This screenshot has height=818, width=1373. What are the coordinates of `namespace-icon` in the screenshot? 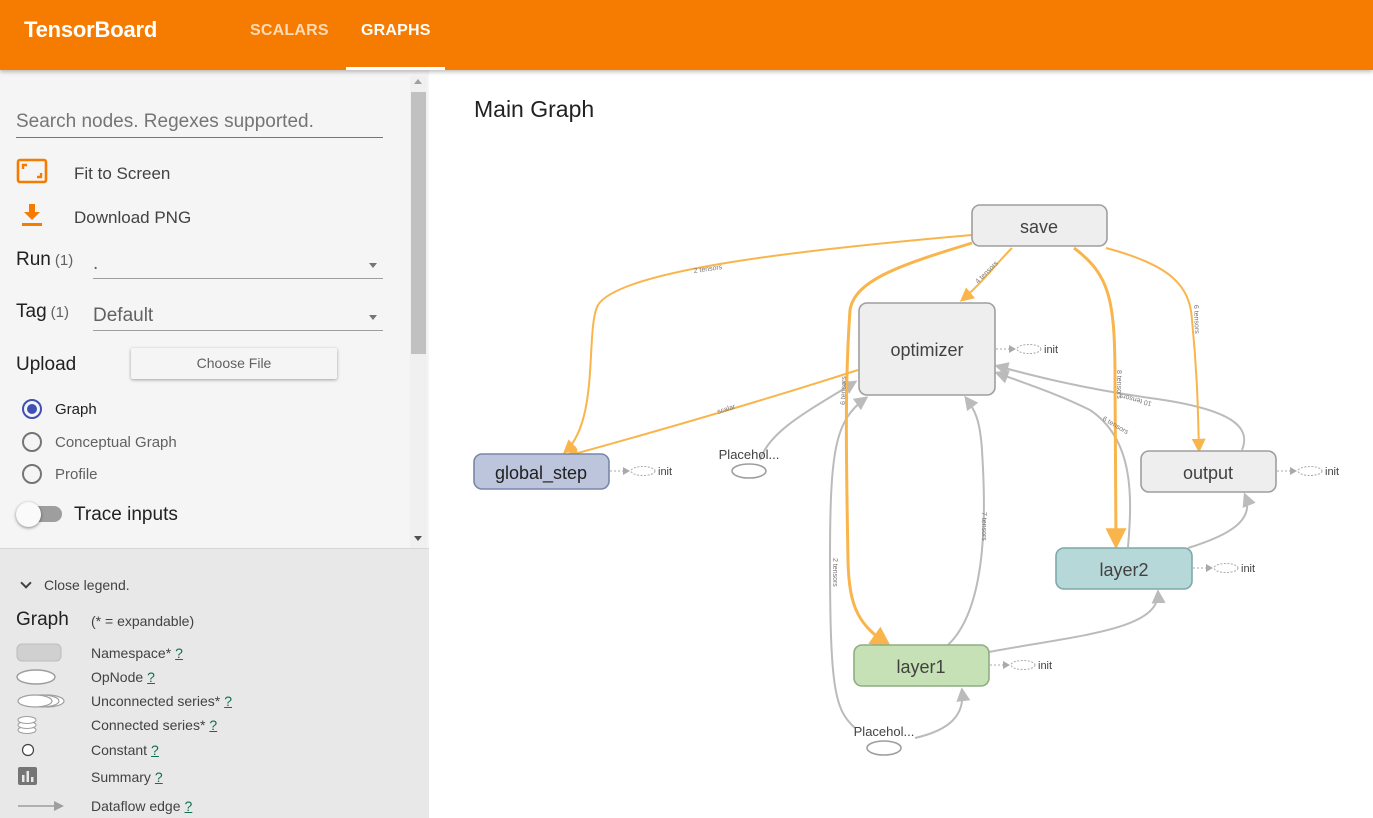 It's located at (39, 652).